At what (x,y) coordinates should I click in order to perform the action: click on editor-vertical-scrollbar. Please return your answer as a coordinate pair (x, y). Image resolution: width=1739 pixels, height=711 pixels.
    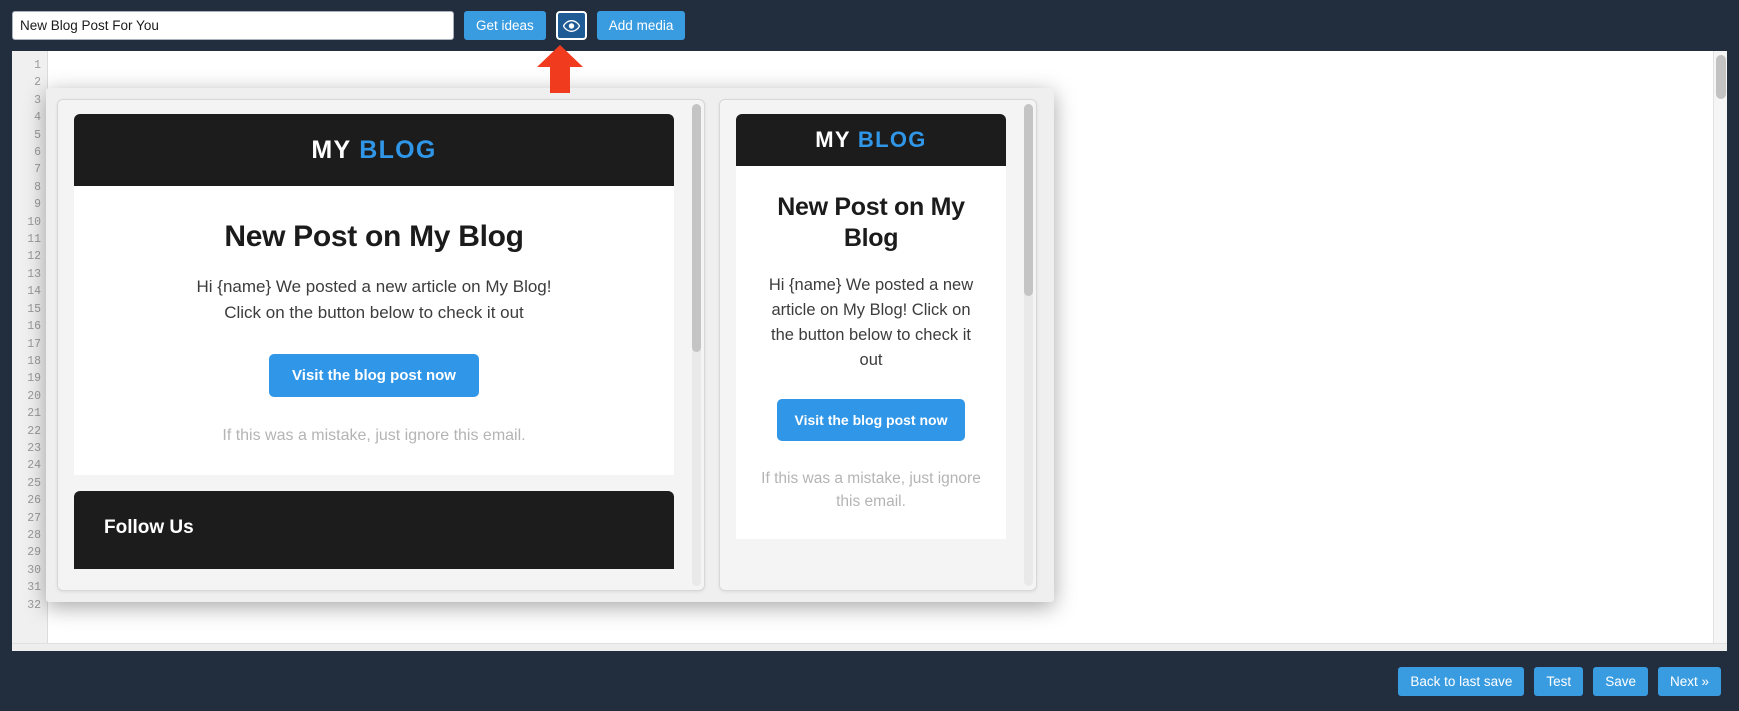
    Looking at the image, I should click on (1720, 351).